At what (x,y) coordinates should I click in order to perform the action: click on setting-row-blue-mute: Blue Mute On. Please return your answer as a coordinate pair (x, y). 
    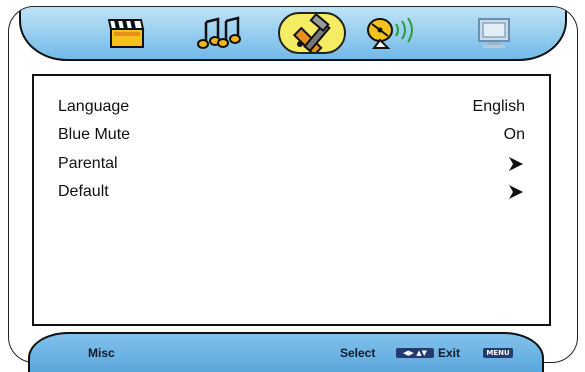
    Looking at the image, I should click on (291, 135).